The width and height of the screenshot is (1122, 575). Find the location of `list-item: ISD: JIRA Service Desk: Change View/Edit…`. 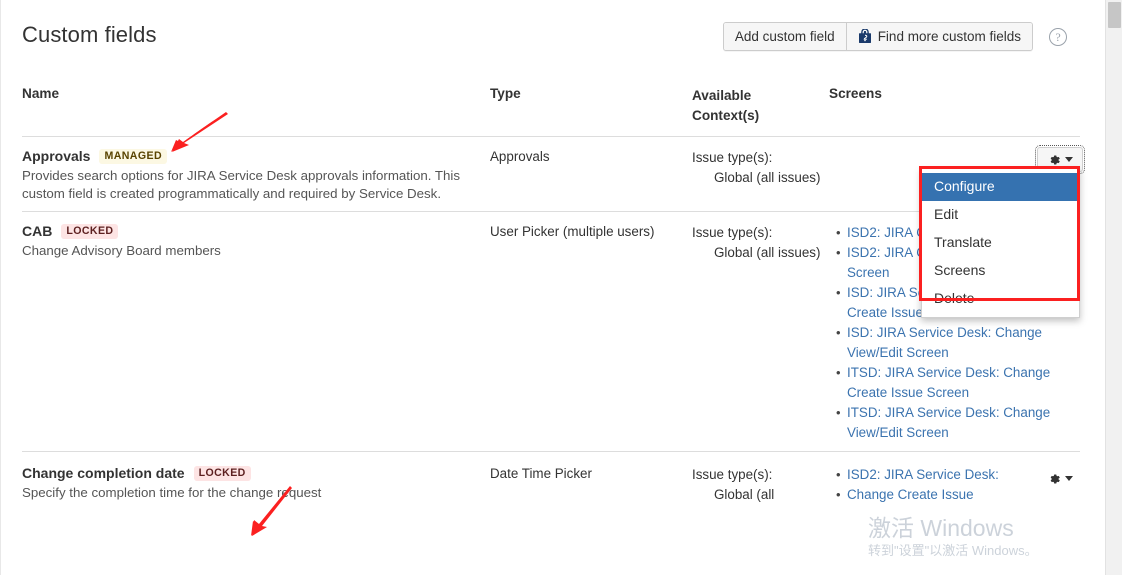

list-item: ISD: JIRA Service Desk: Change View/Edit… is located at coordinates (947, 343).